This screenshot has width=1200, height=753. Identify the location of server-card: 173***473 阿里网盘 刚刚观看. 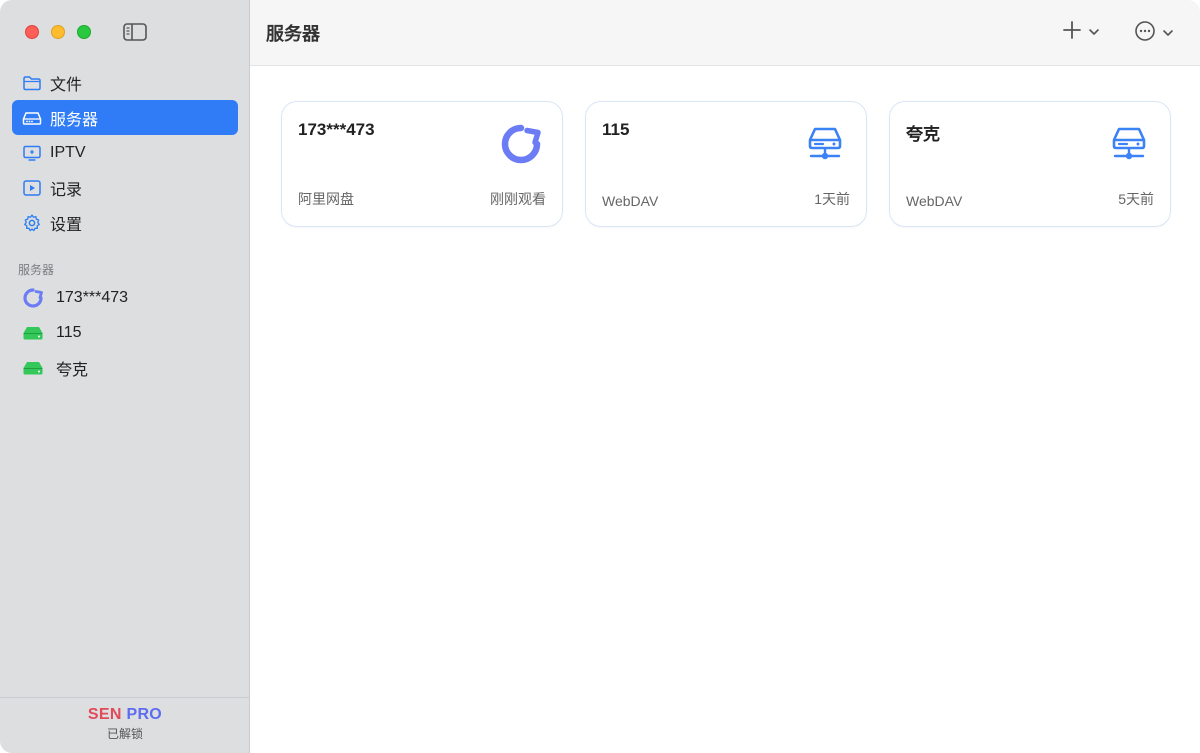
(422, 164).